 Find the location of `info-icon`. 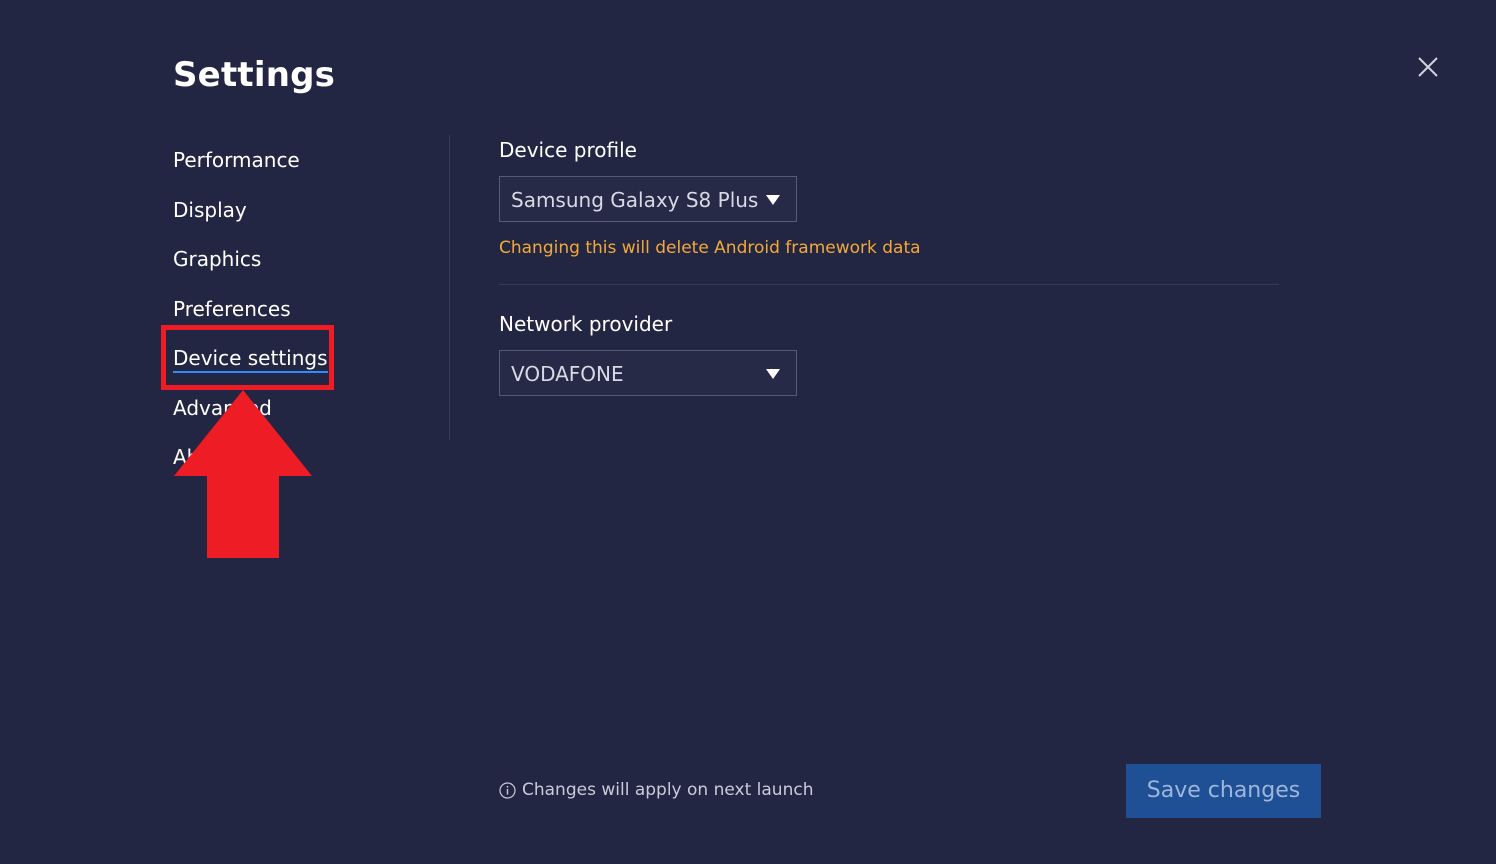

info-icon is located at coordinates (507, 790).